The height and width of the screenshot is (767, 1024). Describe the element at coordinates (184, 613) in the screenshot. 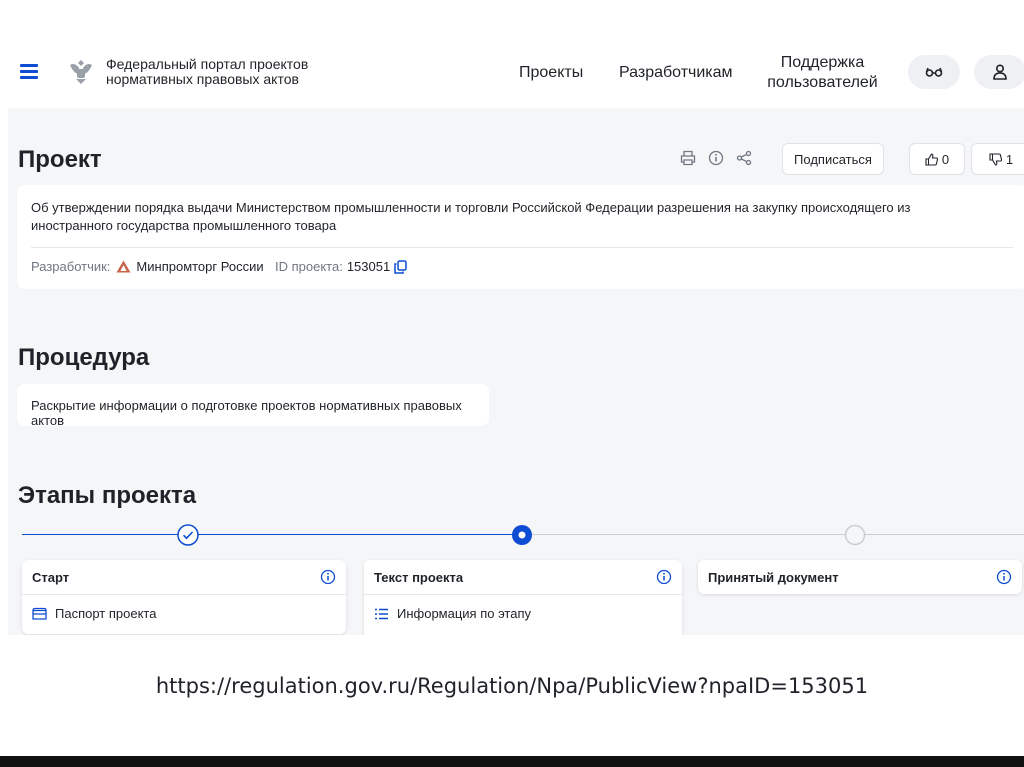

I see `stage-link-passport: Паспорт проекта` at that location.